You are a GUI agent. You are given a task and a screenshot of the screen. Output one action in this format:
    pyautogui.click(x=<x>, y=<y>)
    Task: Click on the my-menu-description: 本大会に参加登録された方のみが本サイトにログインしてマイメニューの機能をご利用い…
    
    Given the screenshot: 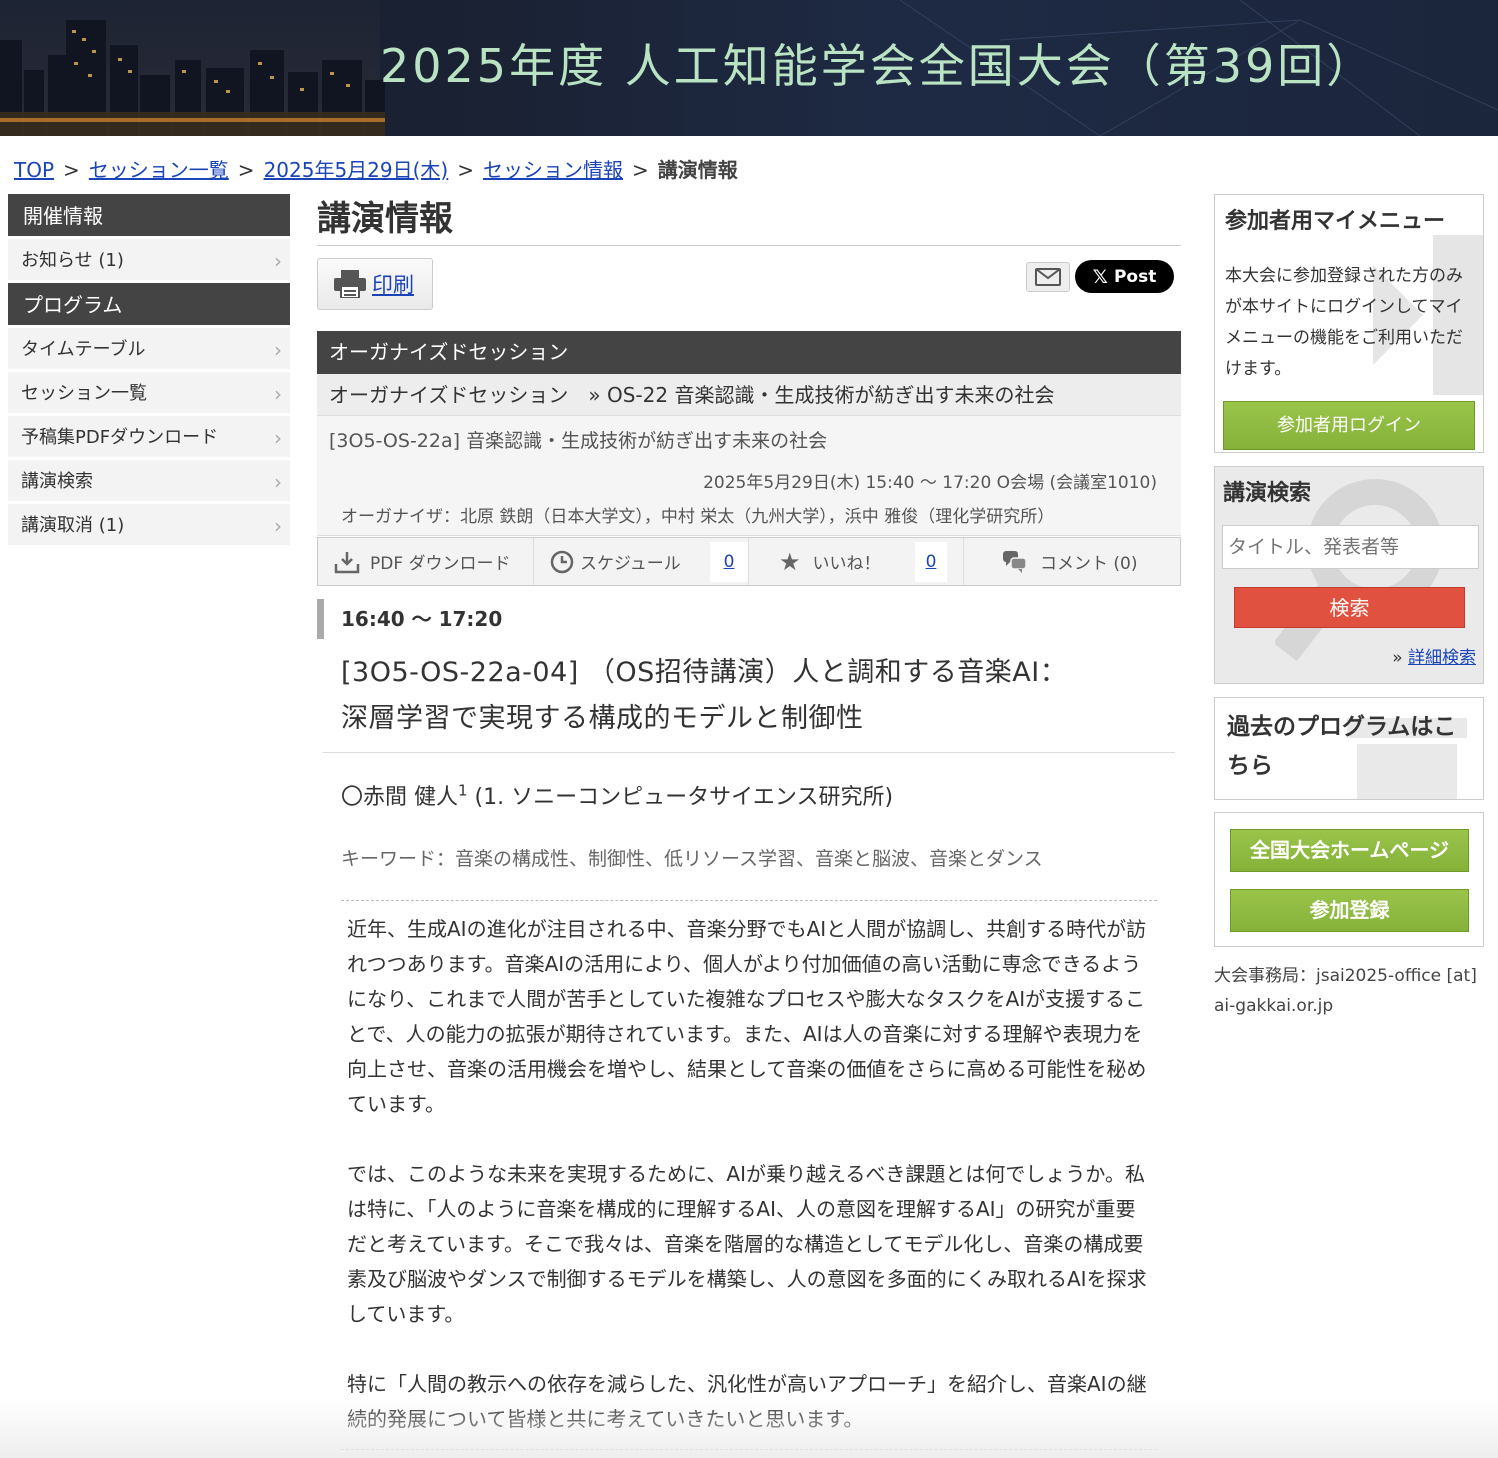 What is the action you would take?
    pyautogui.click(x=1344, y=322)
    